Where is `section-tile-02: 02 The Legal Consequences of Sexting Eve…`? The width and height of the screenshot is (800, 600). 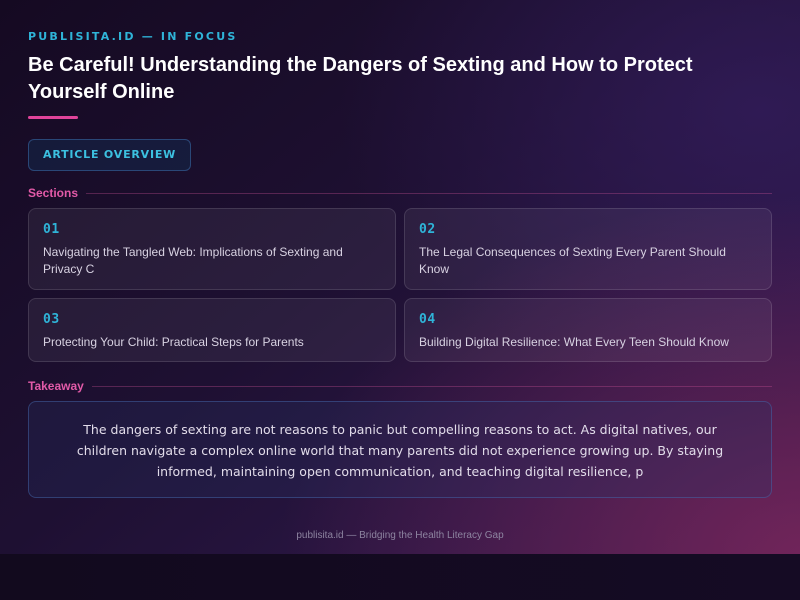 section-tile-02: 02 The Legal Consequences of Sexting Eve… is located at coordinates (588, 249).